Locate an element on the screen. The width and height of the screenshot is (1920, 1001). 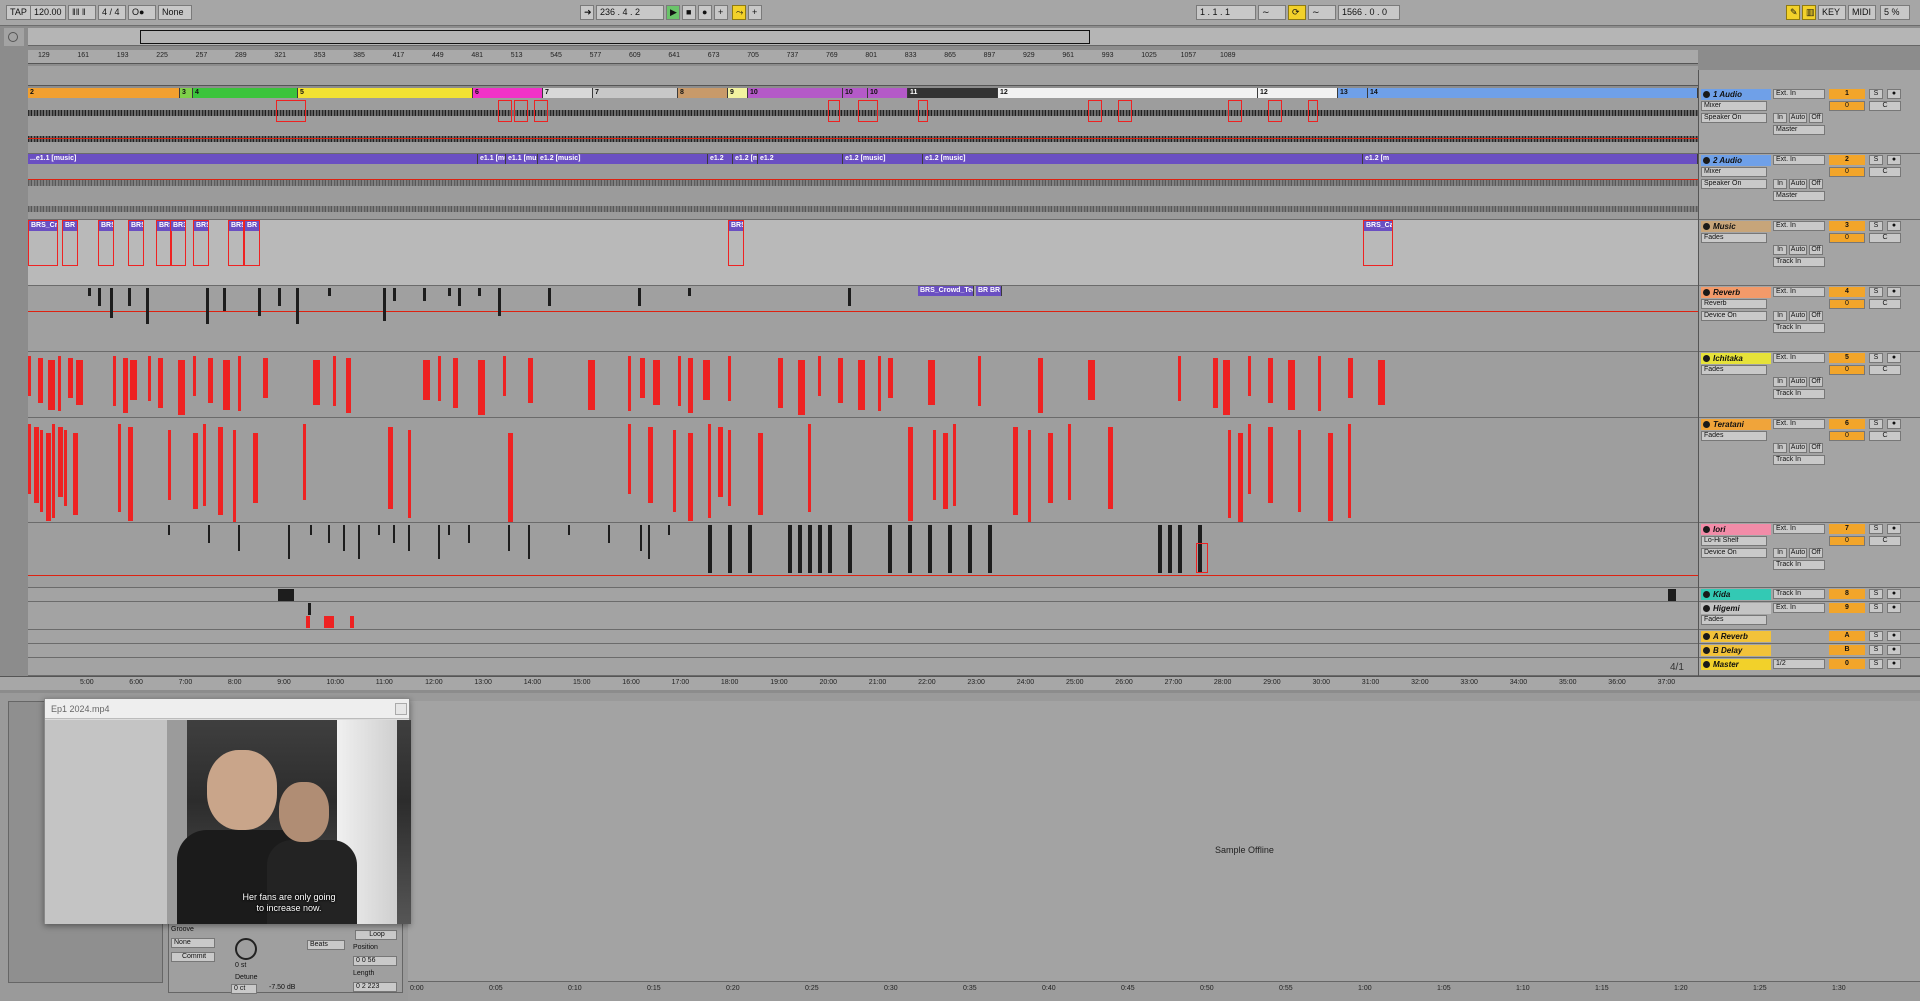
track-name: Teratani is located at coordinates (1736, 424).